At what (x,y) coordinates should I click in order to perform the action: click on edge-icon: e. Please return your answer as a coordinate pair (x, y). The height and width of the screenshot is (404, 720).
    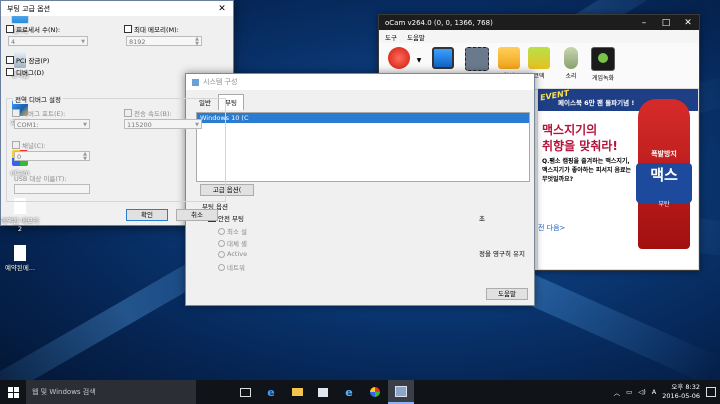
    Looking at the image, I should click on (271, 392).